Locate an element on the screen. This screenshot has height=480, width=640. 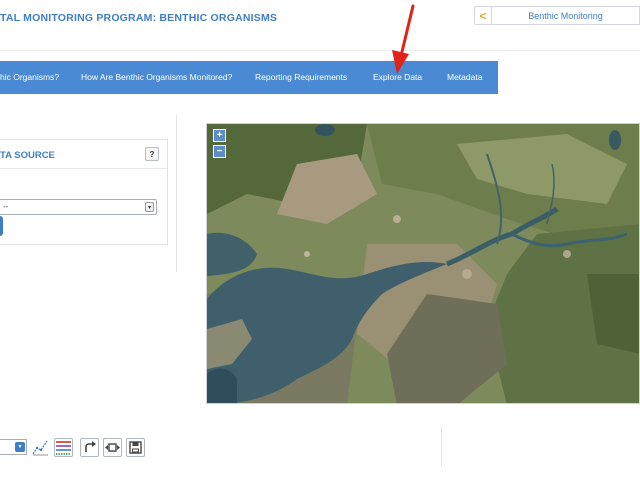
panel-separator is located at coordinates (83, 168).